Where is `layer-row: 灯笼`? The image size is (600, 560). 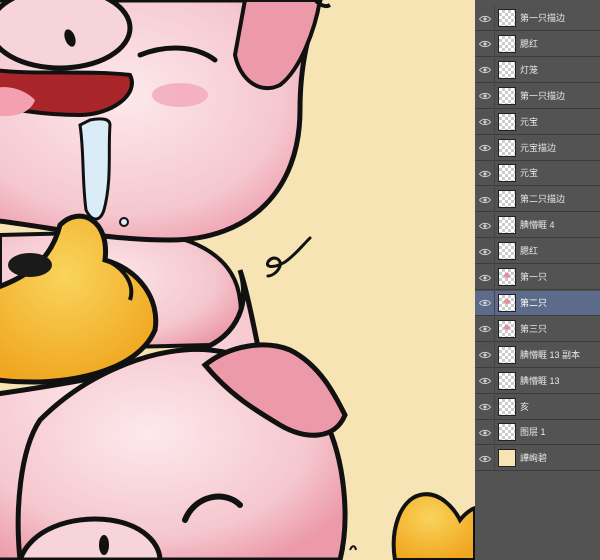 layer-row: 灯笼 is located at coordinates (537, 70).